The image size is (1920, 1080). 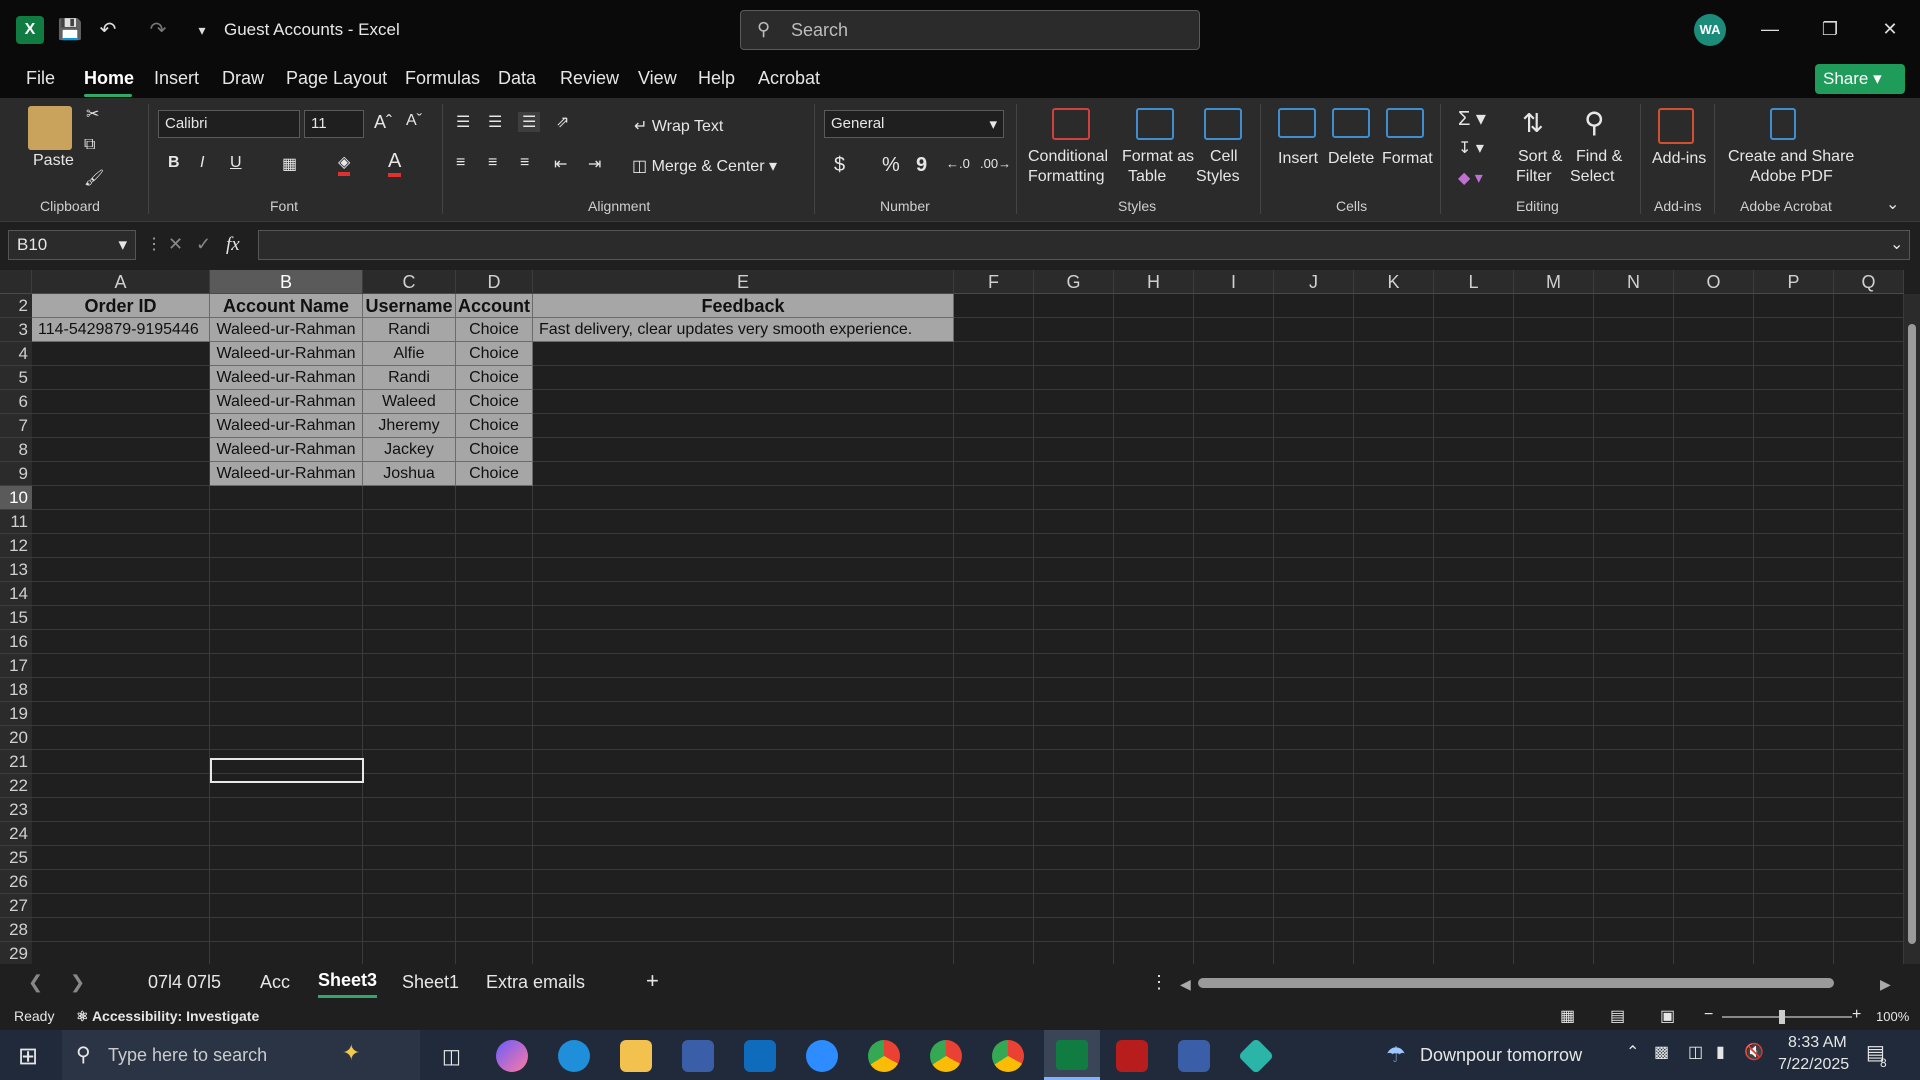 What do you see at coordinates (1813, 1065) in the screenshot?
I see `clock-date: 7/22/2025` at bounding box center [1813, 1065].